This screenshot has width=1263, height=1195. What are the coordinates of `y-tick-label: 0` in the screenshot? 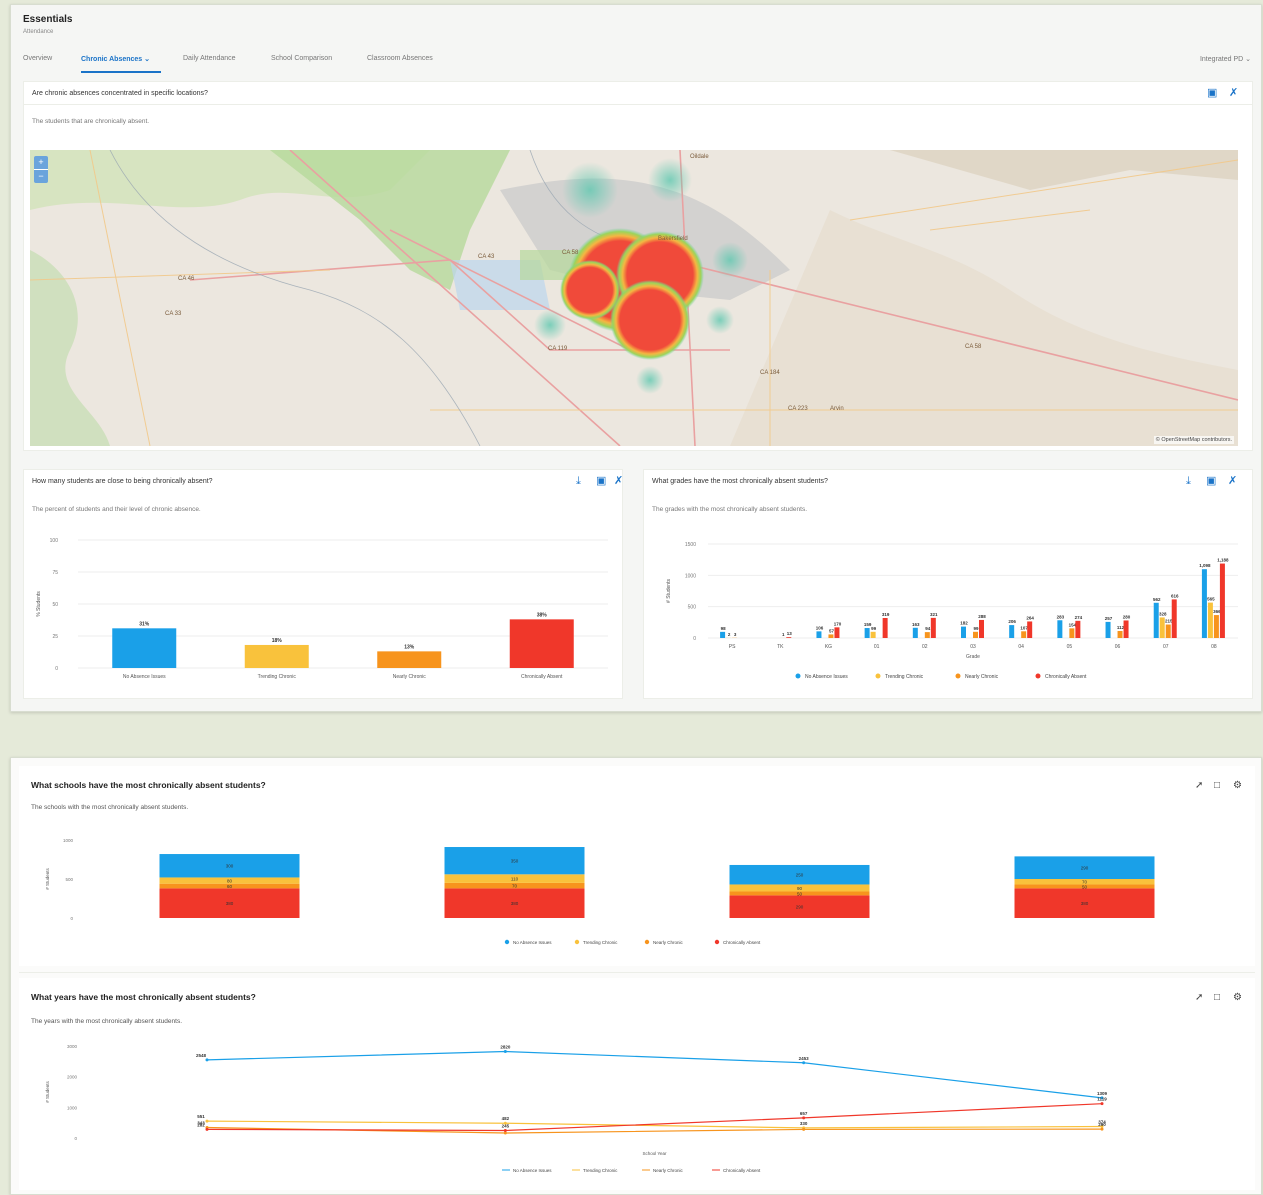 It's located at (71, 918).